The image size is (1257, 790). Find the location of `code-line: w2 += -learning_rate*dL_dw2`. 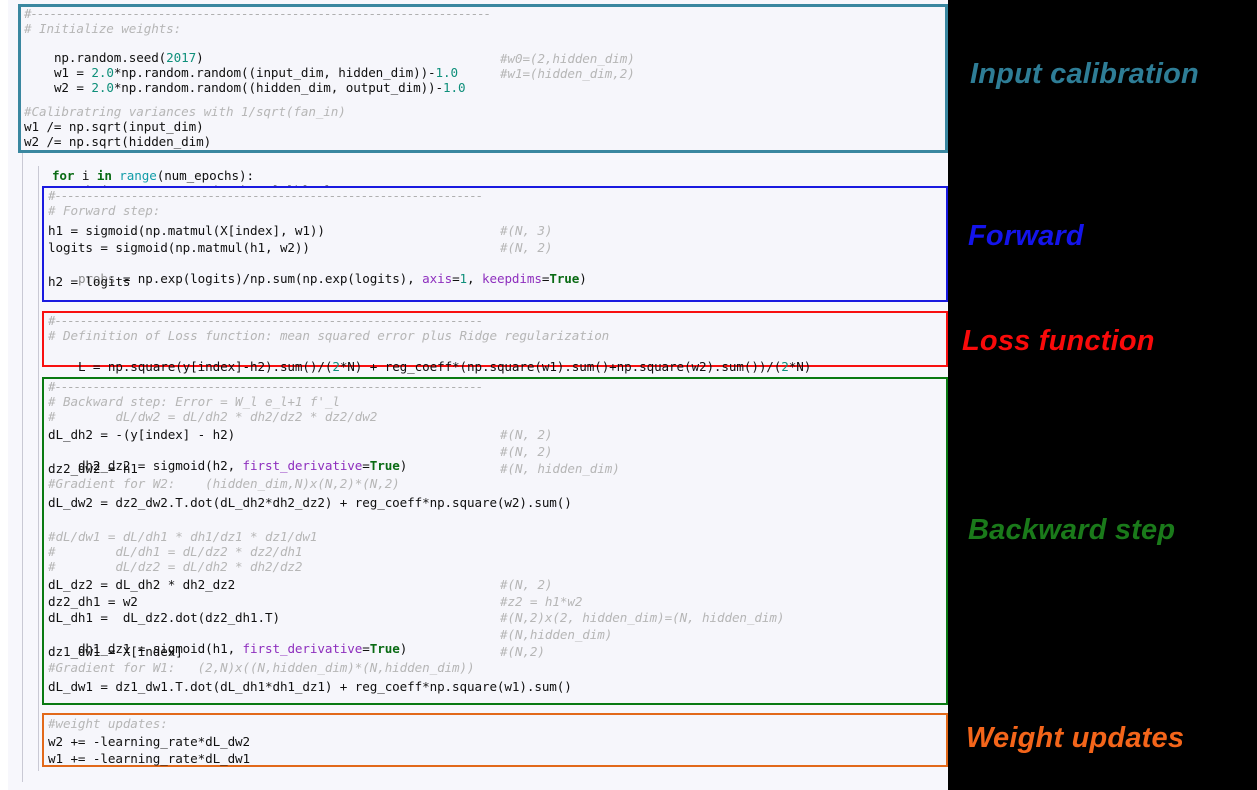

code-line: w2 += -learning_rate*dL_dw2 is located at coordinates (149, 741).